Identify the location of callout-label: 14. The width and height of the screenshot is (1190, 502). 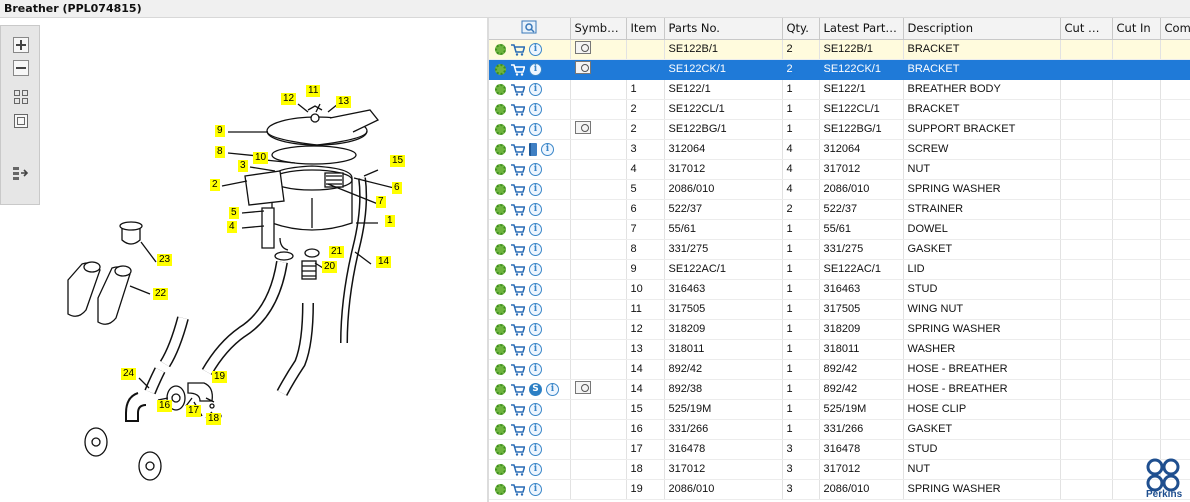
(384, 262).